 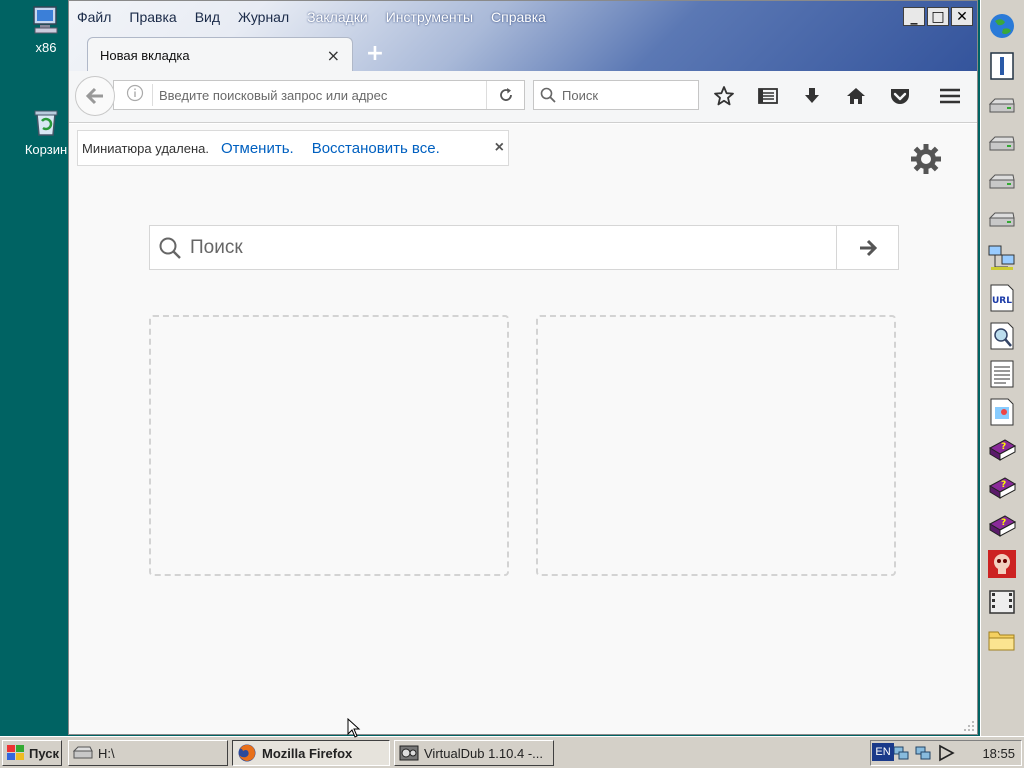 What do you see at coordinates (145, 55) in the screenshot?
I see `tab-title: Новая вкладка` at bounding box center [145, 55].